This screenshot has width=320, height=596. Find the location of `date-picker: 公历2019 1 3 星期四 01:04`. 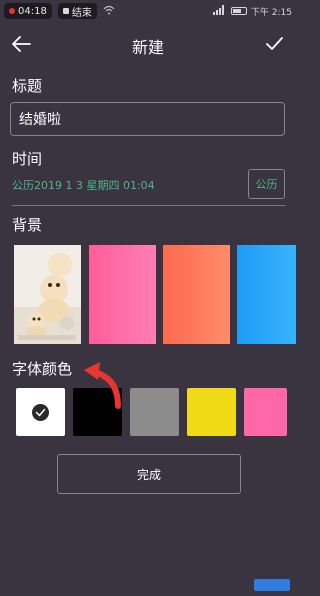

date-picker: 公历2019 1 3 星期四 01:04 is located at coordinates (83, 185).